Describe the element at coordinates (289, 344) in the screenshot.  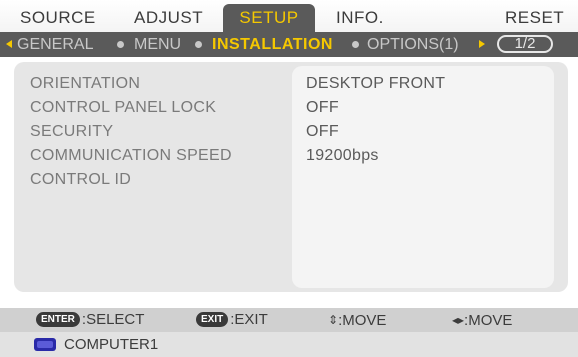
I see `status-bar: COMPUTER1` at that location.